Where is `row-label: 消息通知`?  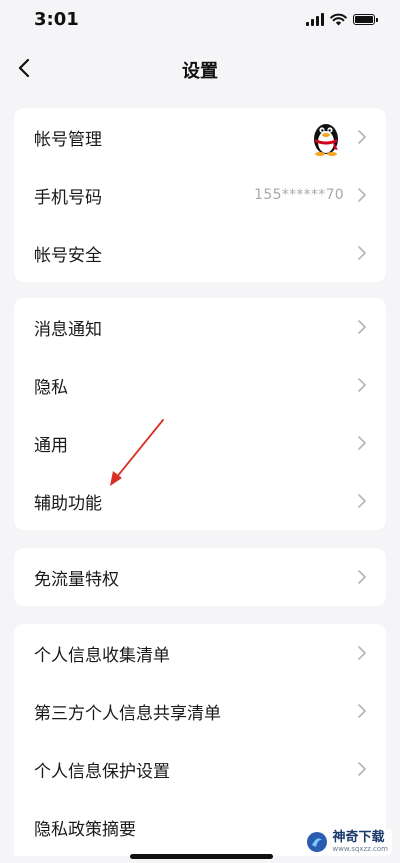 row-label: 消息通知 is located at coordinates (68, 329).